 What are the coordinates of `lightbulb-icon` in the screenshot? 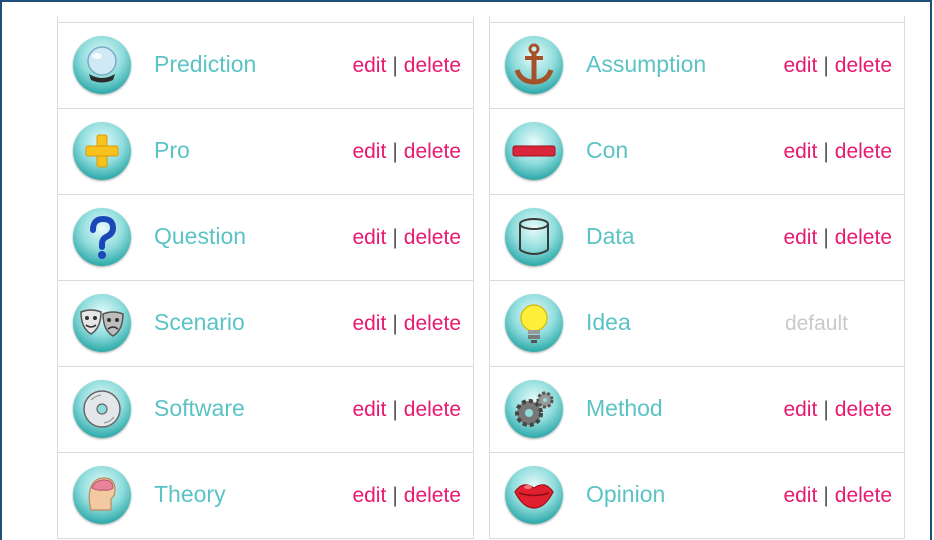 It's located at (534, 323).